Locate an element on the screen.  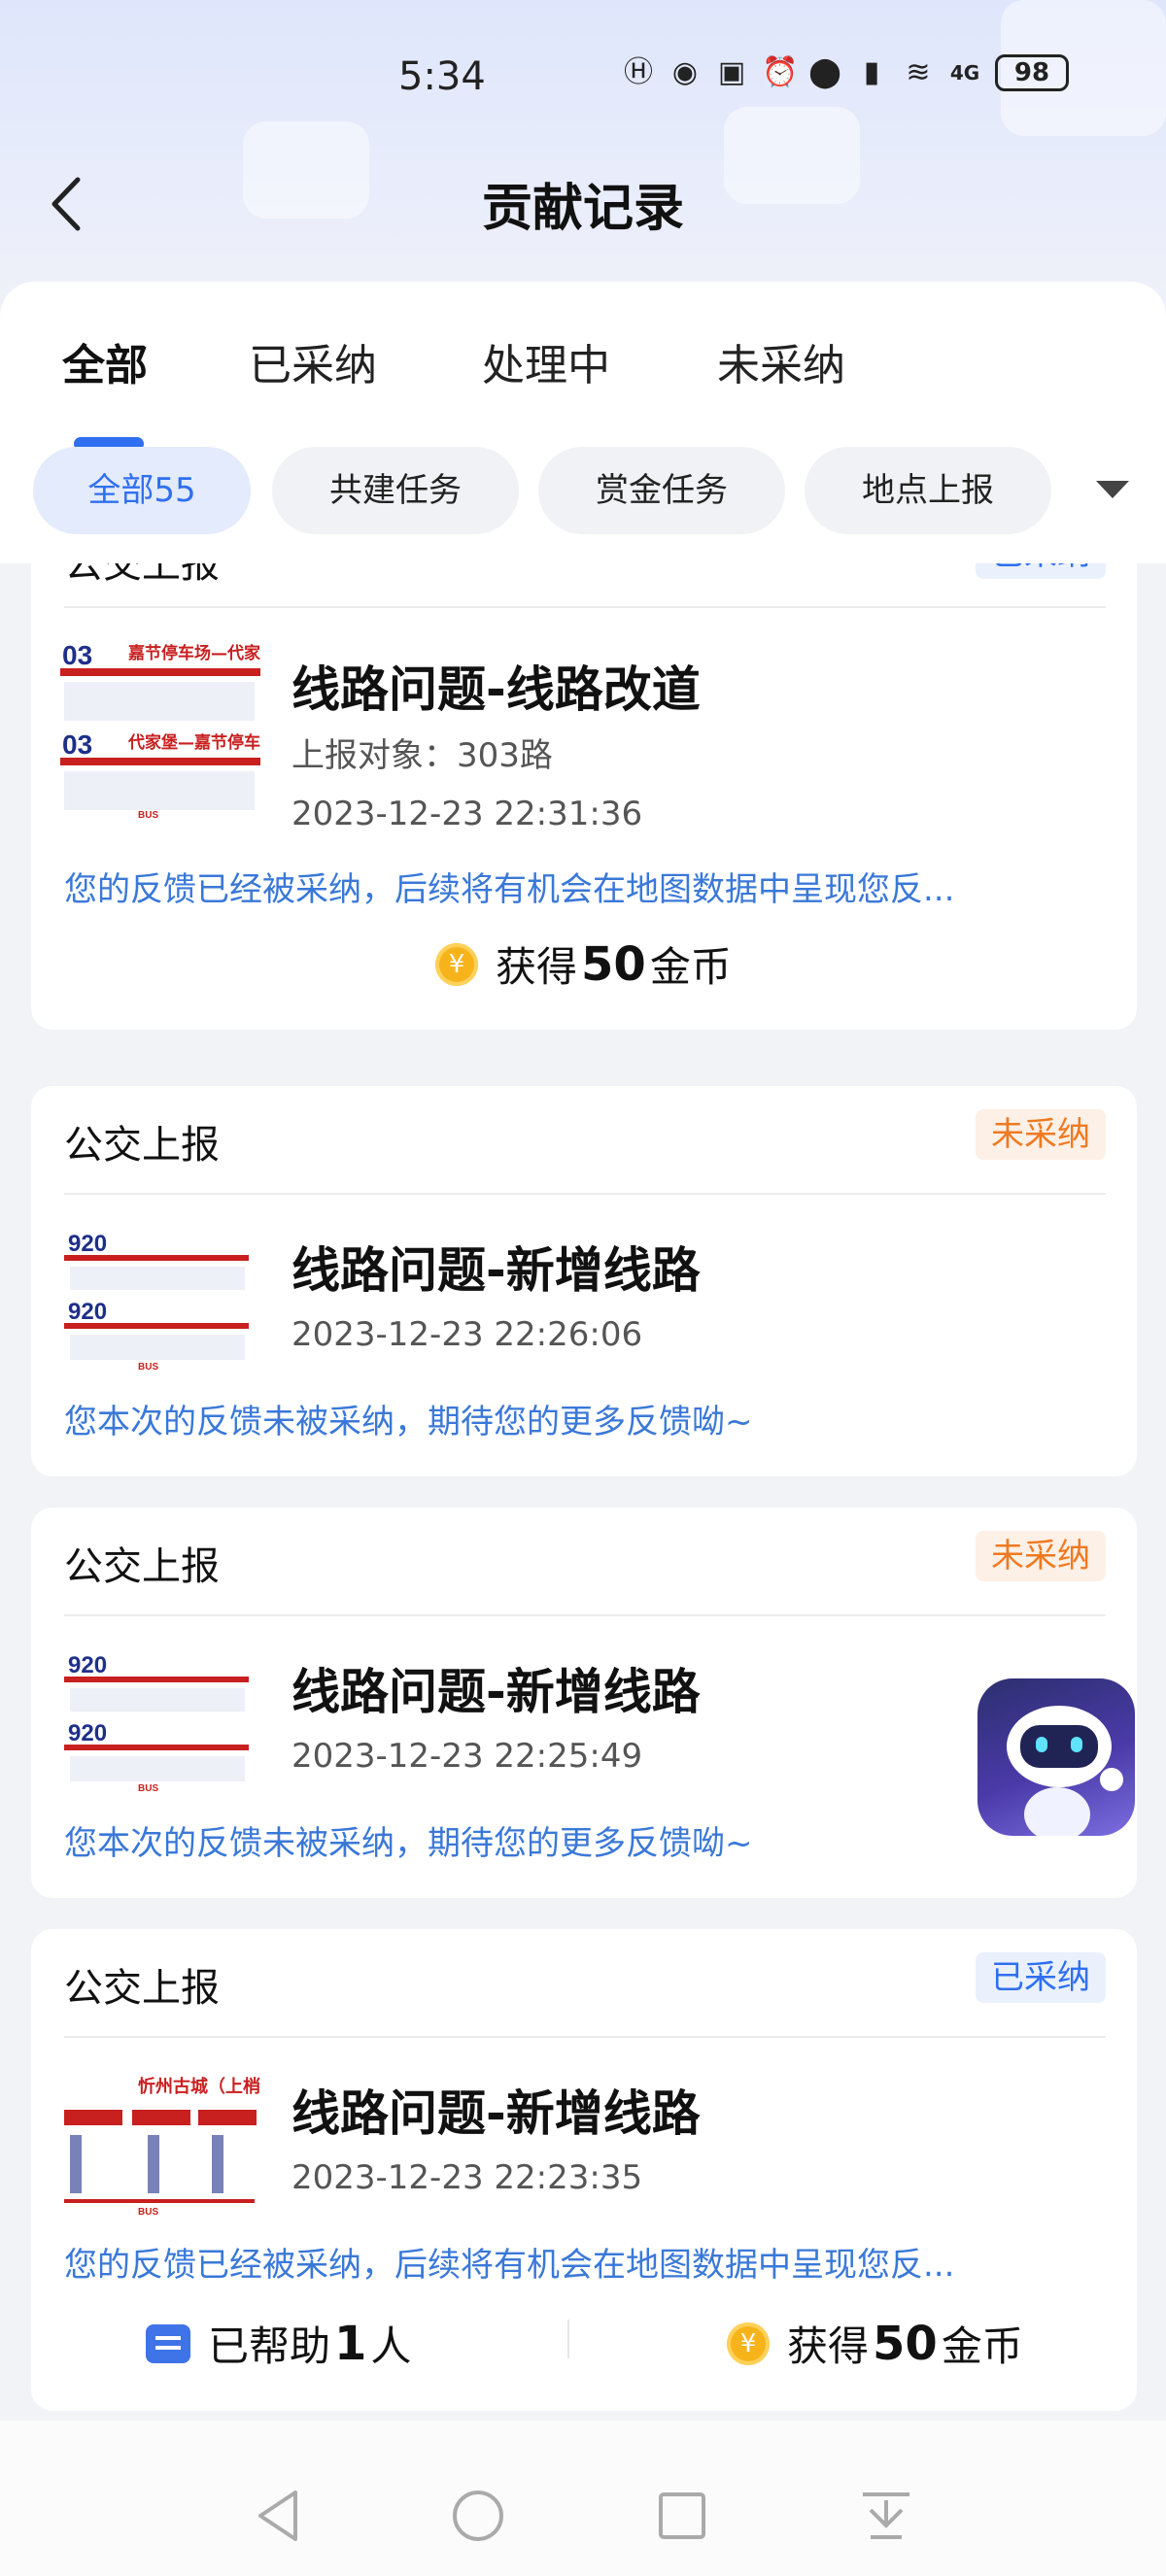
bus-sign-image: 03 嘉节停车场—代家 03 代家堡—嘉节停车 BUS is located at coordinates (160, 729).